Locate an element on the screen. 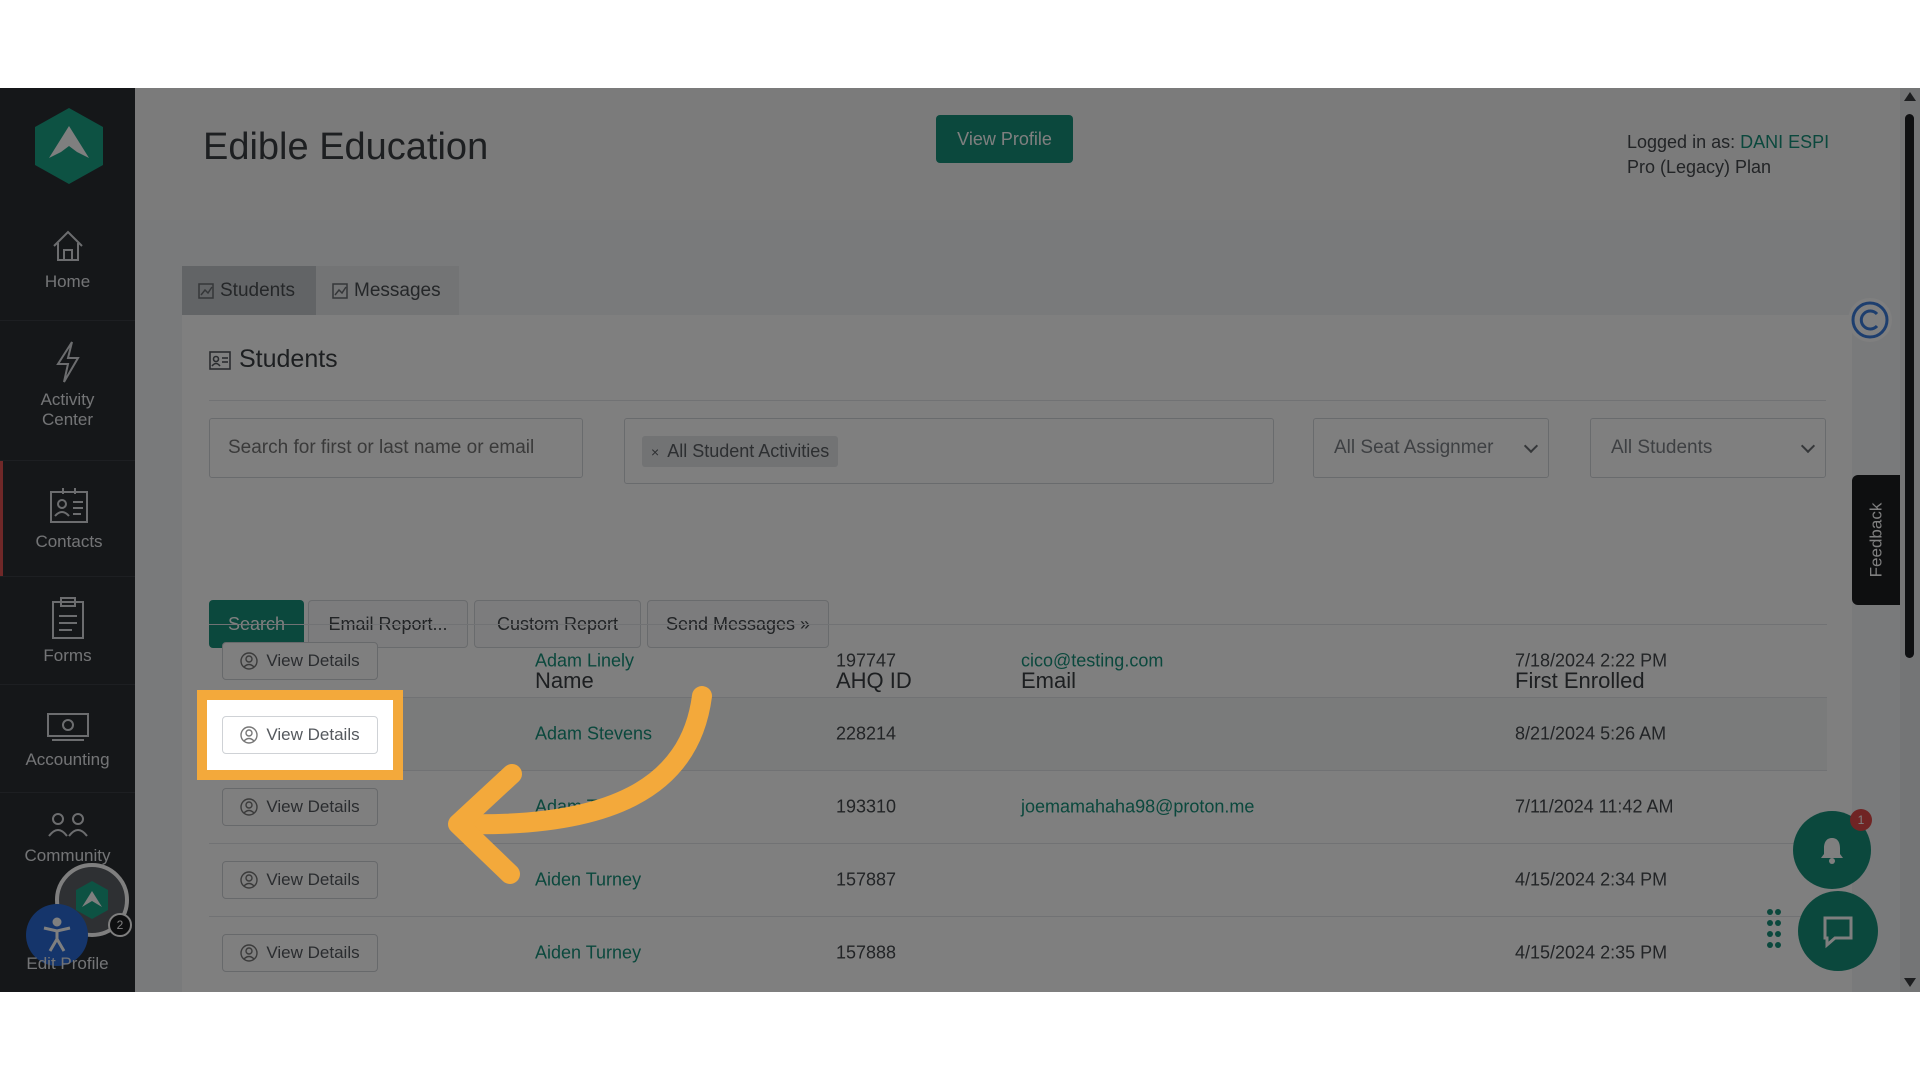 This screenshot has width=1920, height=1080. scrollbar-thumb is located at coordinates (1909, 386).